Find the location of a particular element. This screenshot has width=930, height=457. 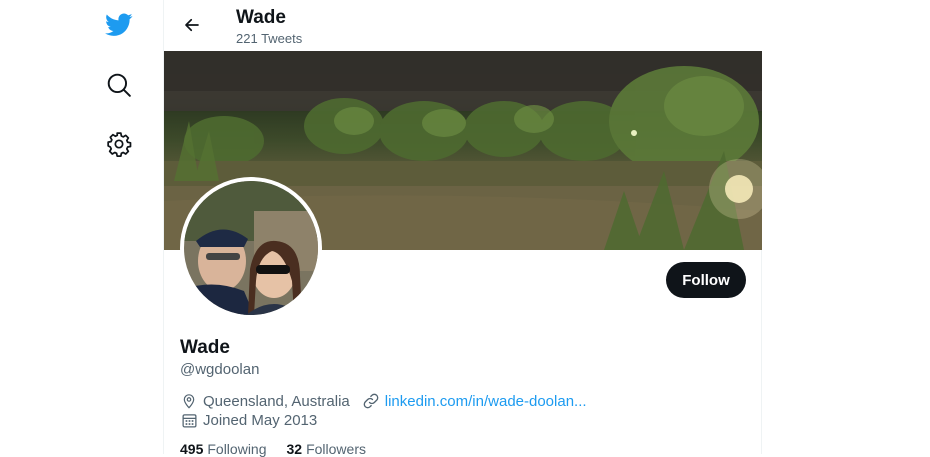

profile-header: Wade 221 Tweets is located at coordinates (463, 25).